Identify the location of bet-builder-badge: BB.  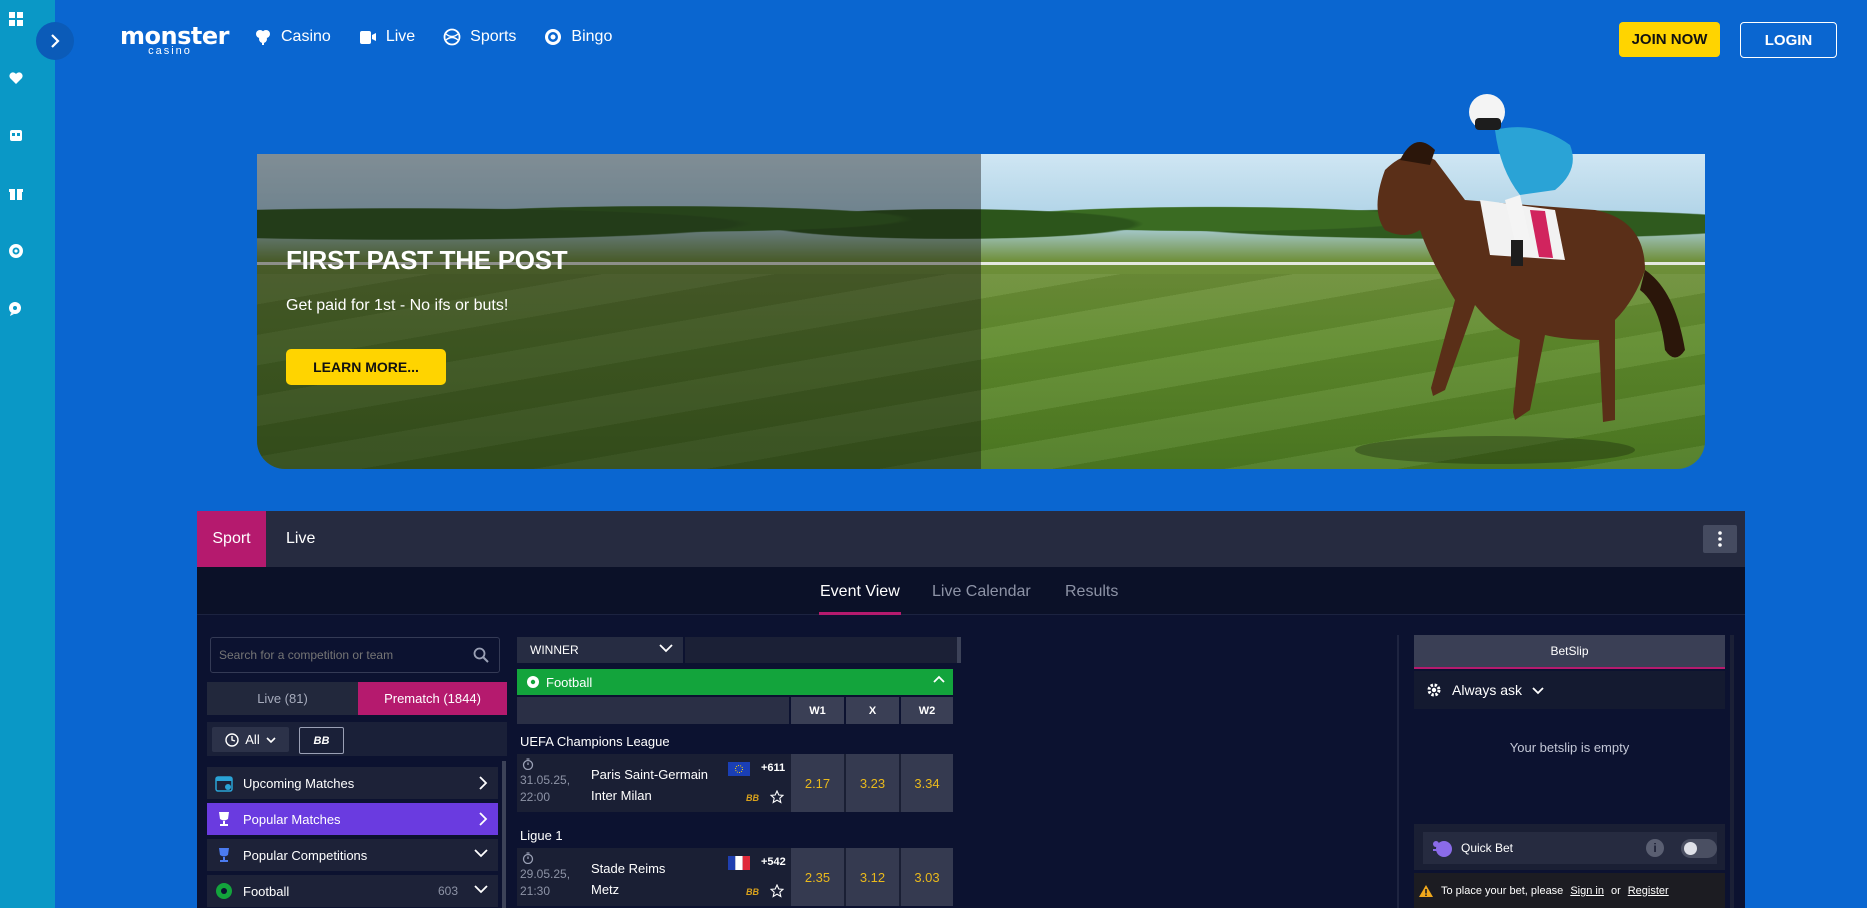
(752, 892).